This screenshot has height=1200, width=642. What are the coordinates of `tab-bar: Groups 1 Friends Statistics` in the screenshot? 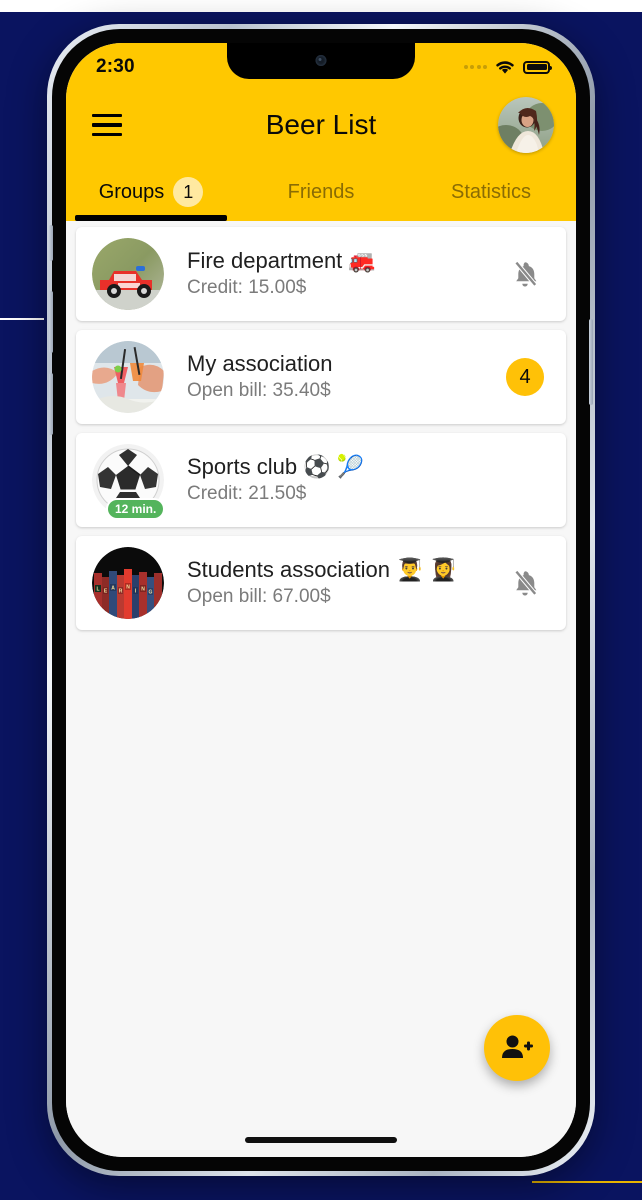 It's located at (321, 192).